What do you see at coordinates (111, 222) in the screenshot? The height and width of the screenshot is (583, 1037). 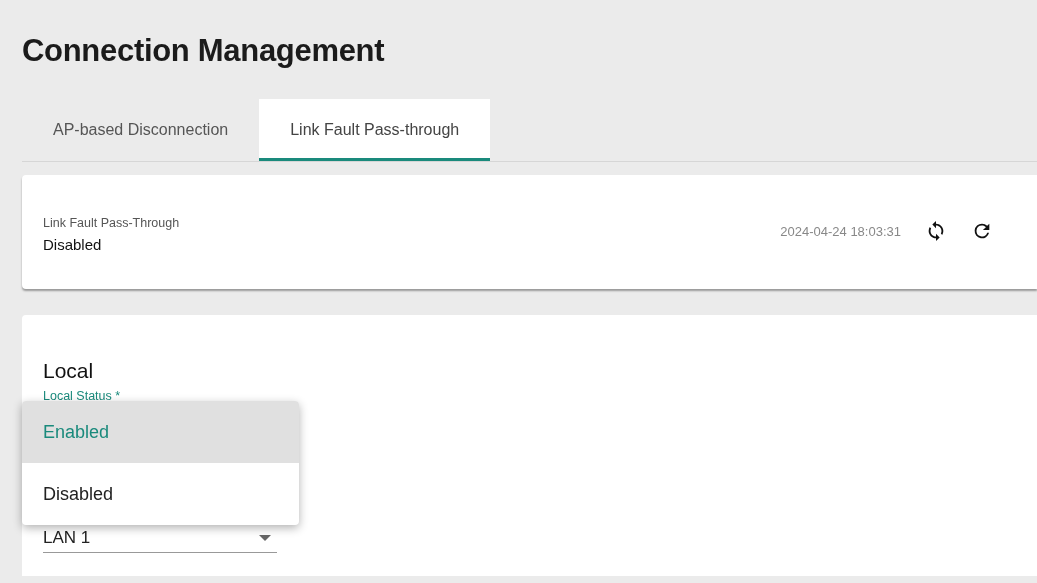 I see `field-label: Link Fault Pass-Through` at bounding box center [111, 222].